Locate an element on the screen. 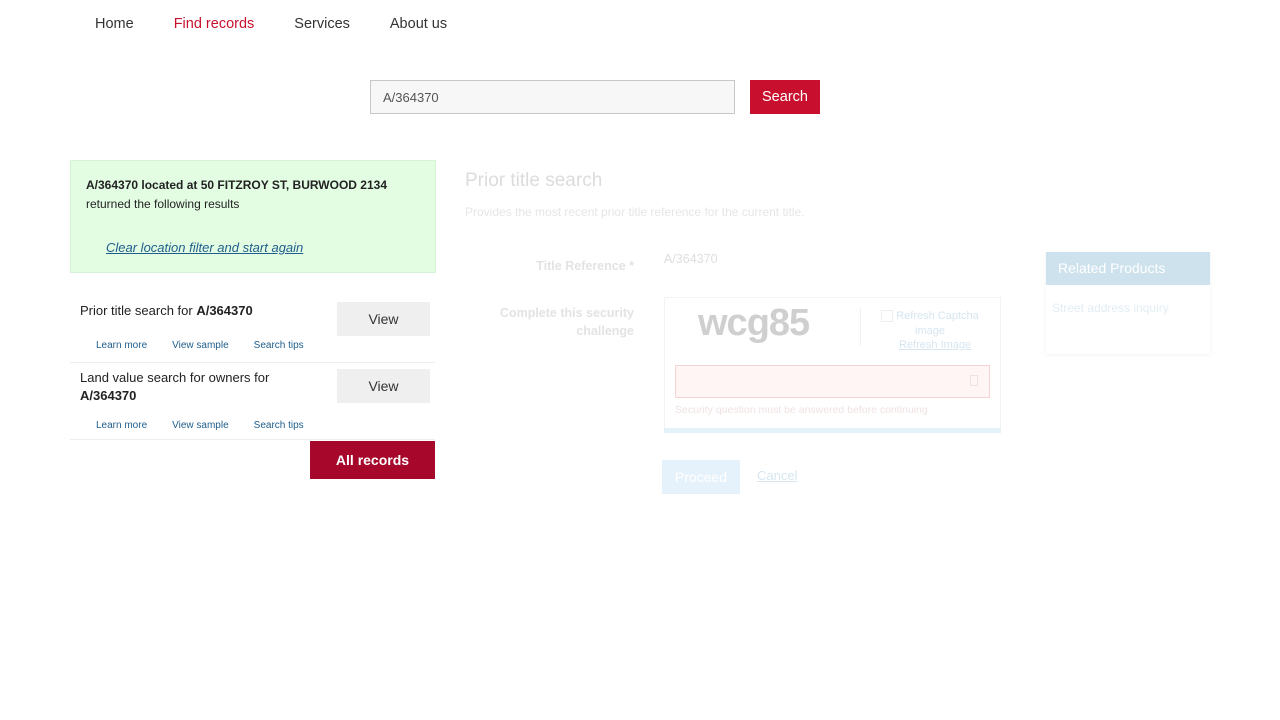 The image size is (1280, 720). security-challenge-label-line2: challenge is located at coordinates (605, 331).